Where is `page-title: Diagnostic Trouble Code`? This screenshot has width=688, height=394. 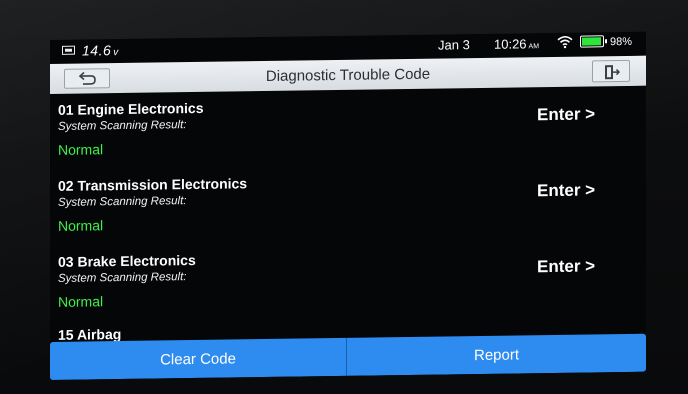 page-title: Diagnostic Trouble Code is located at coordinates (348, 75).